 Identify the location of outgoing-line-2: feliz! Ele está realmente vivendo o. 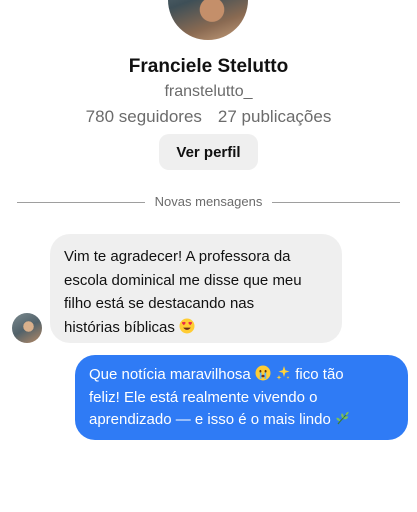
(203, 397).